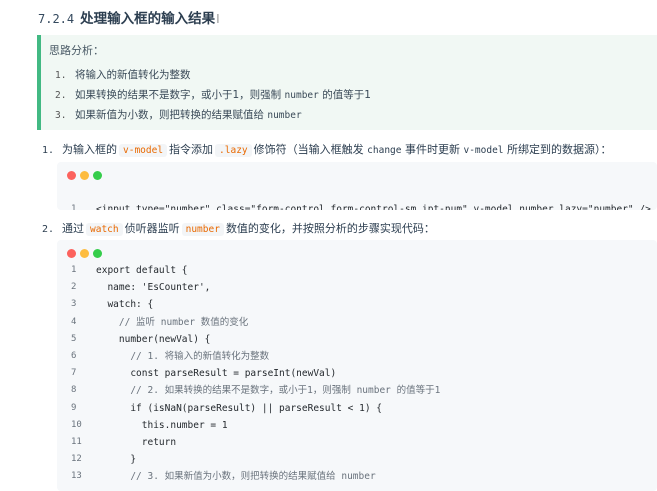  I want to click on plain-code: v-model, so click(483, 150).